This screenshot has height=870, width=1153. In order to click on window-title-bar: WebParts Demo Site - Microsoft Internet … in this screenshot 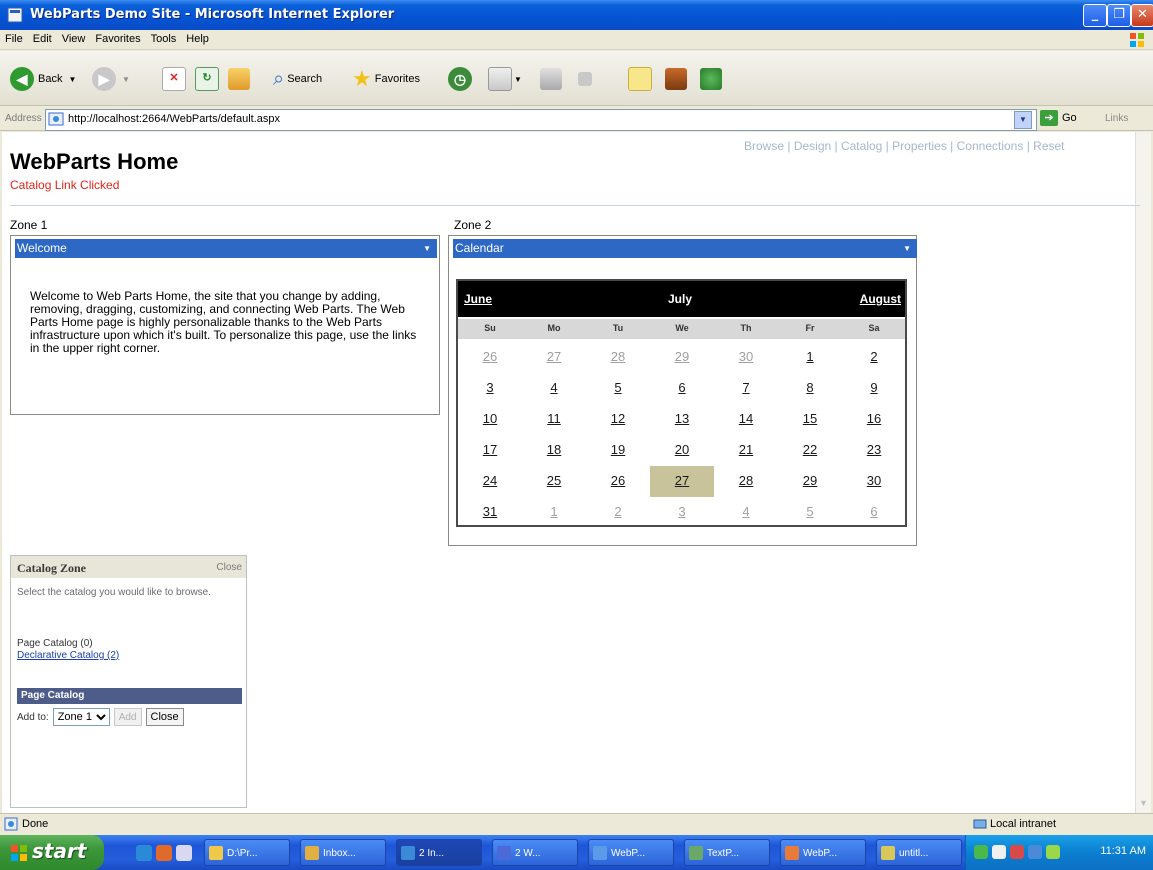, I will do `click(576, 15)`.